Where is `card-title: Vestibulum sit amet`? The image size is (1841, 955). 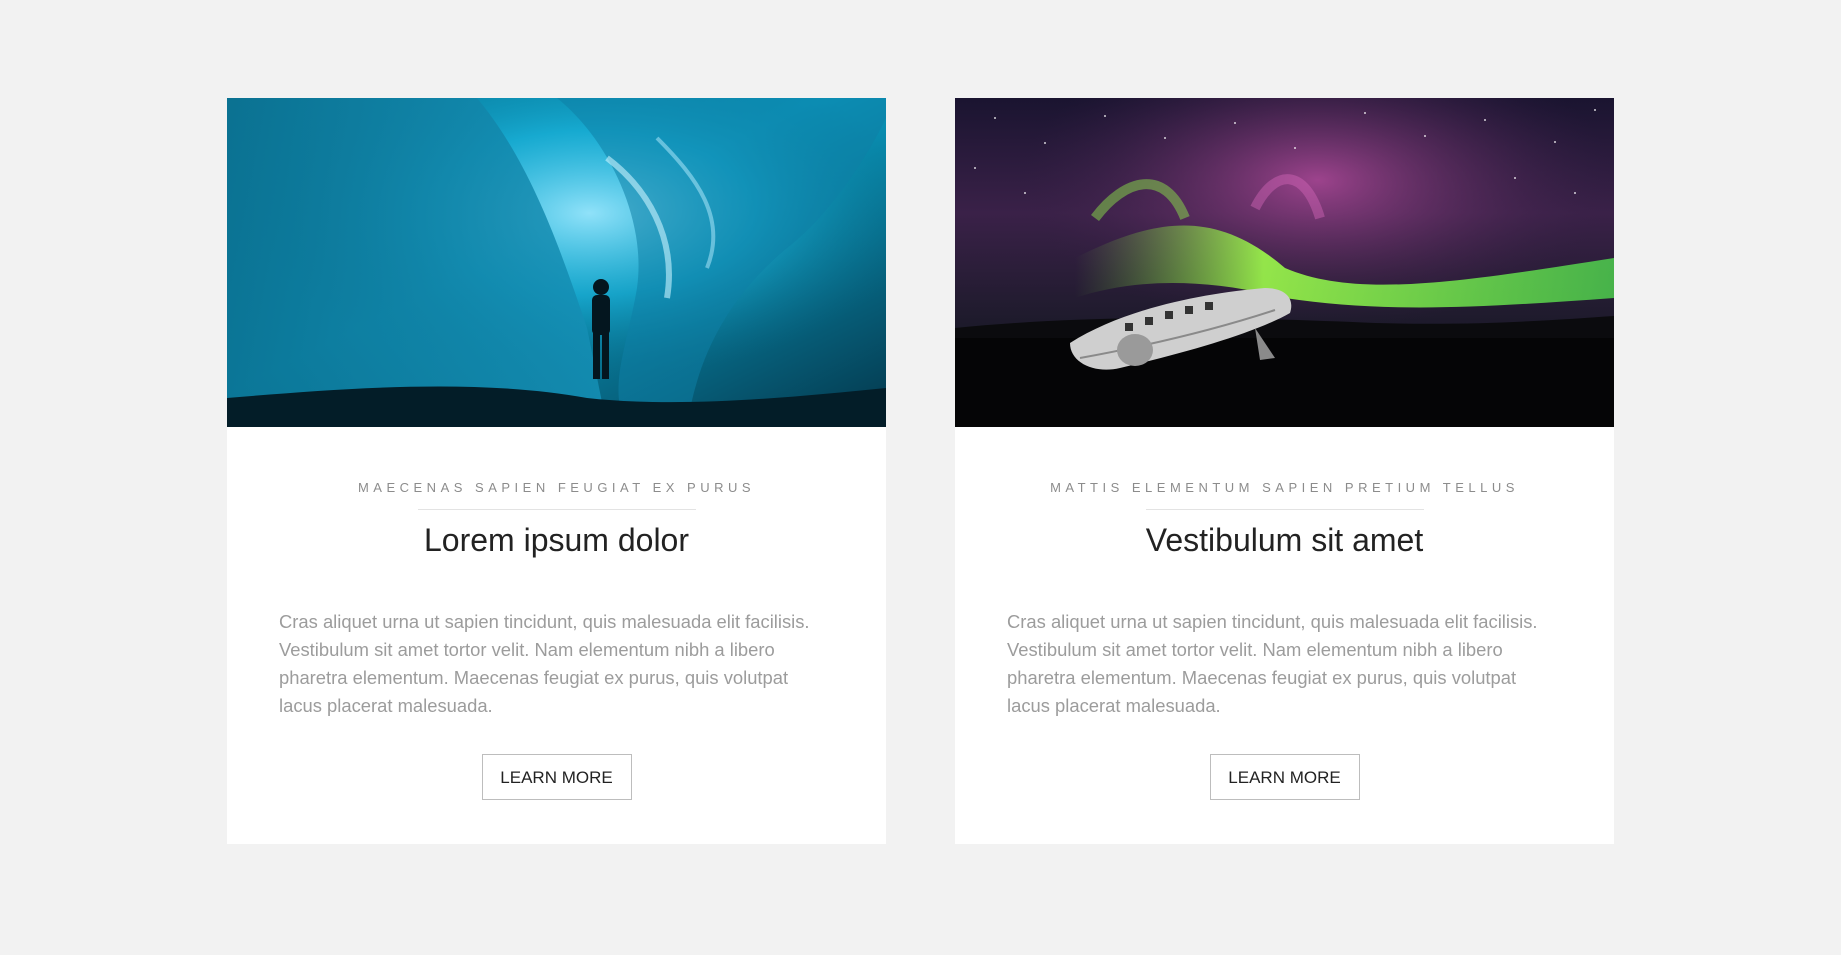
card-title: Vestibulum sit amet is located at coordinates (1284, 540).